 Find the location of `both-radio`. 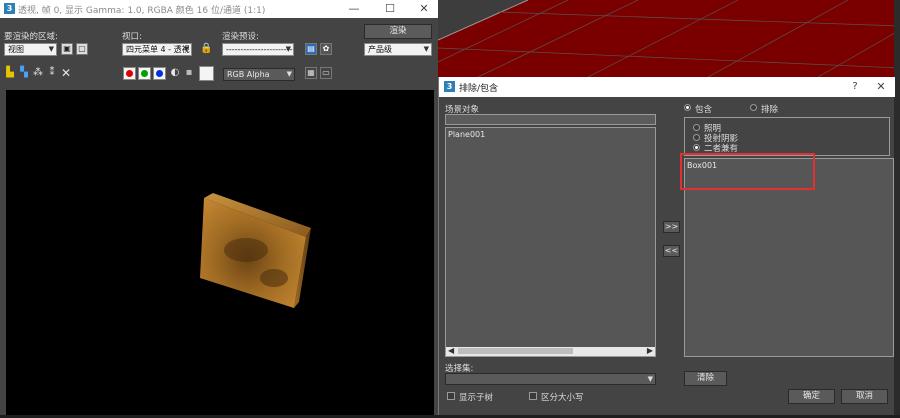

both-radio is located at coordinates (696, 147).